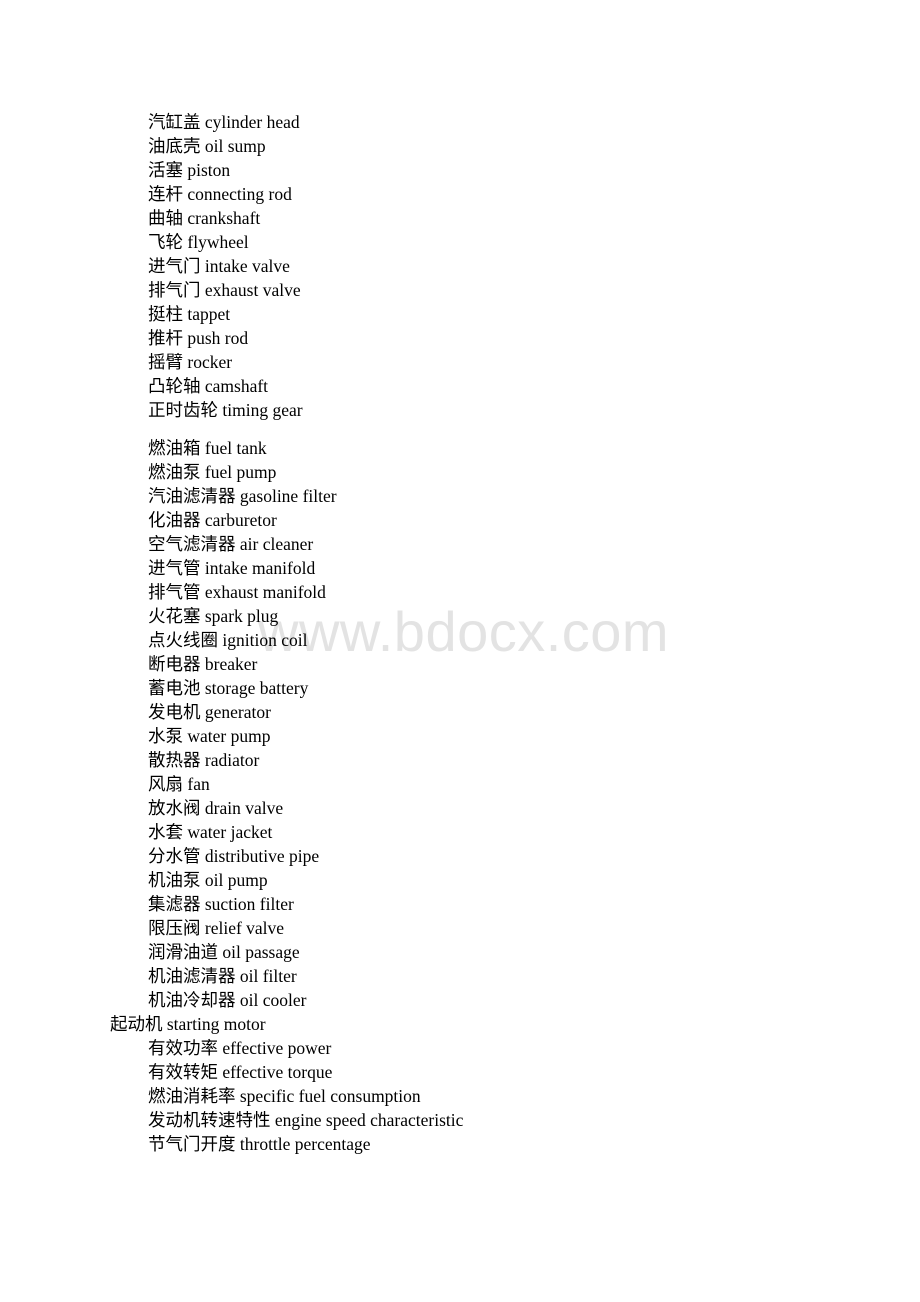 Image resolution: width=920 pixels, height=1302 pixels. I want to click on term-english: exhaust manifold, so click(265, 592).